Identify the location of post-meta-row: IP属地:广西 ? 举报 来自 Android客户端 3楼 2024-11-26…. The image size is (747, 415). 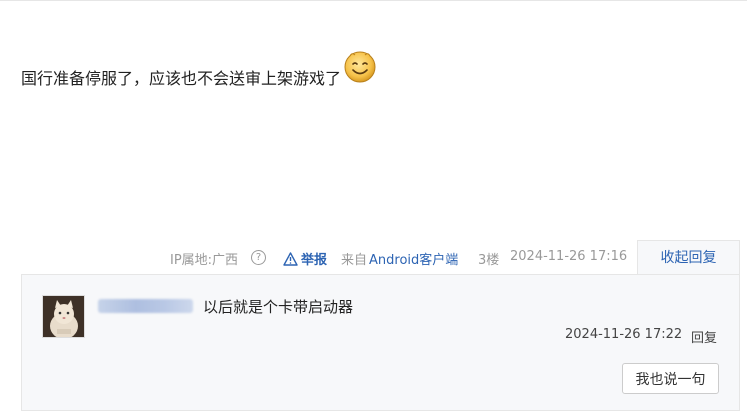
(373, 258).